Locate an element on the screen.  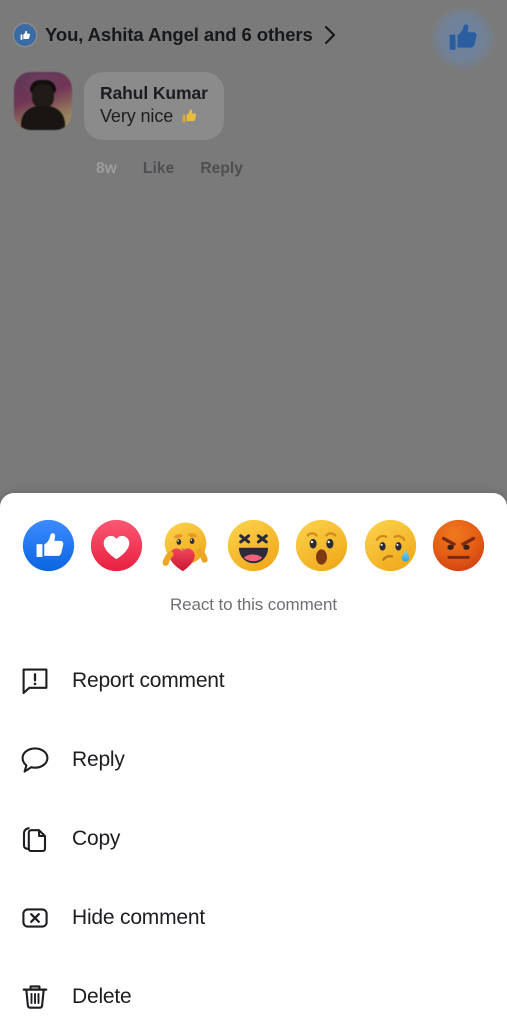
chevron-right-icon is located at coordinates (330, 35).